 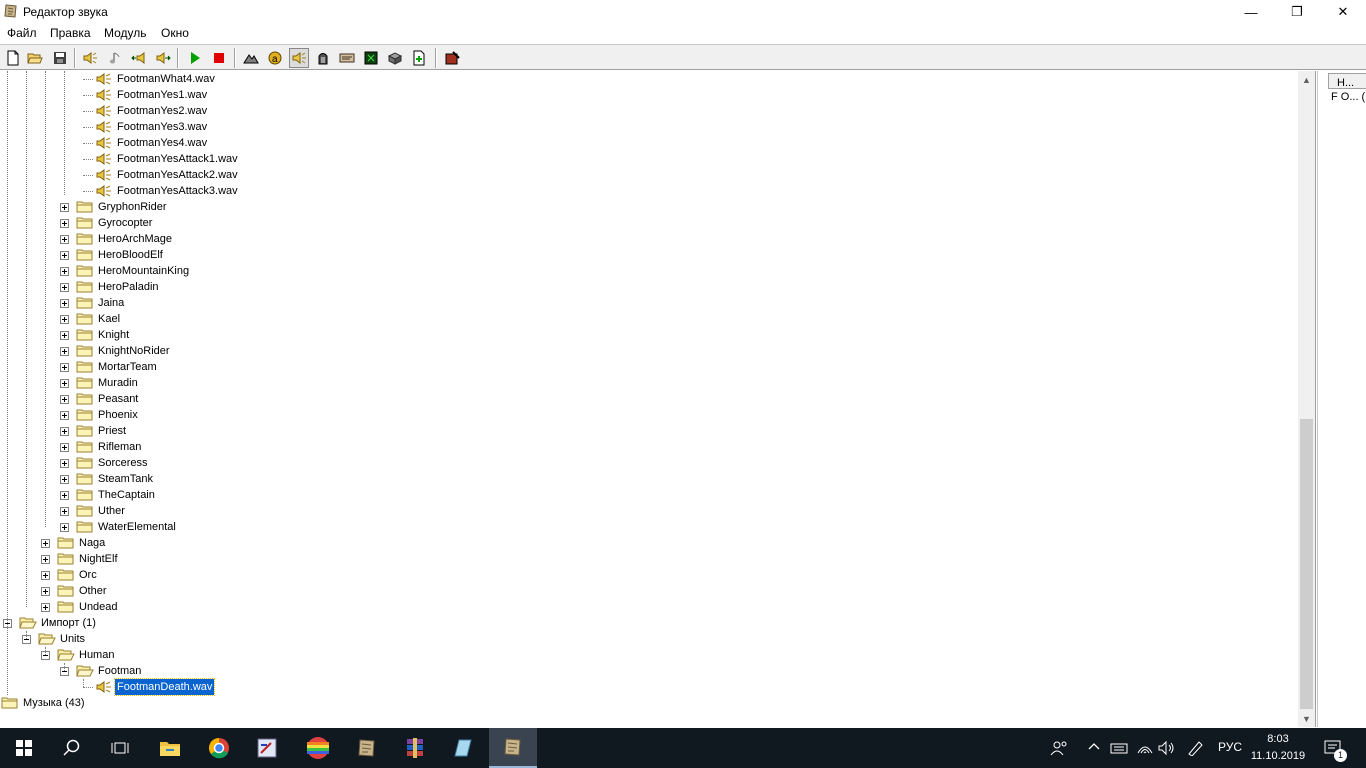 What do you see at coordinates (1230, 747) in the screenshot?
I see `language-indicator: РУС` at bounding box center [1230, 747].